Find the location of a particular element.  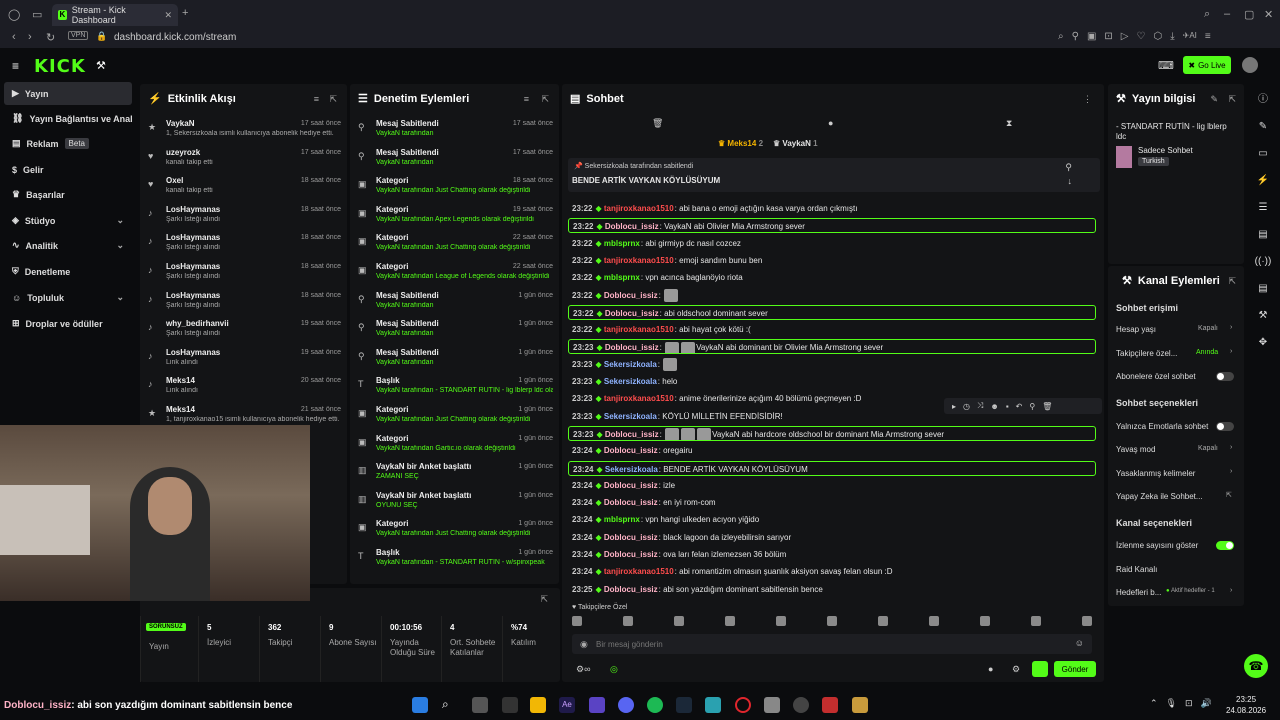

overwolf-icon is located at coordinates (801, 705).